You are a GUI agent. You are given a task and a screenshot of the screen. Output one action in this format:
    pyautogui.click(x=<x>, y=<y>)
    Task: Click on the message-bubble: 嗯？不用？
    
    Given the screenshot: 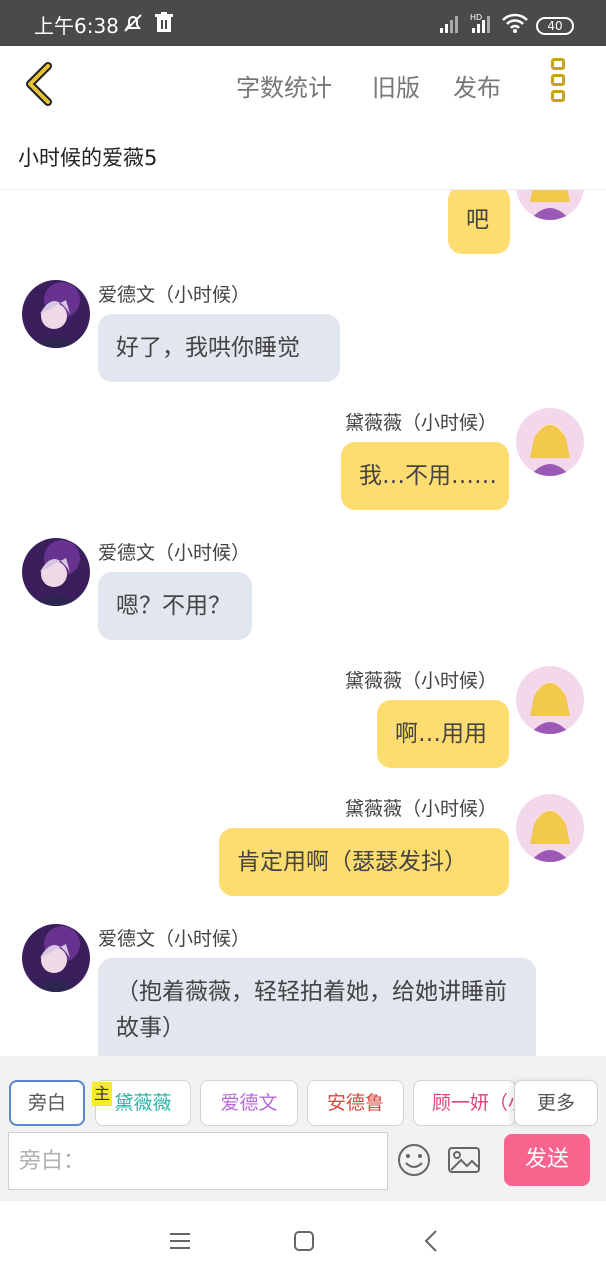 What is the action you would take?
    pyautogui.click(x=175, y=606)
    